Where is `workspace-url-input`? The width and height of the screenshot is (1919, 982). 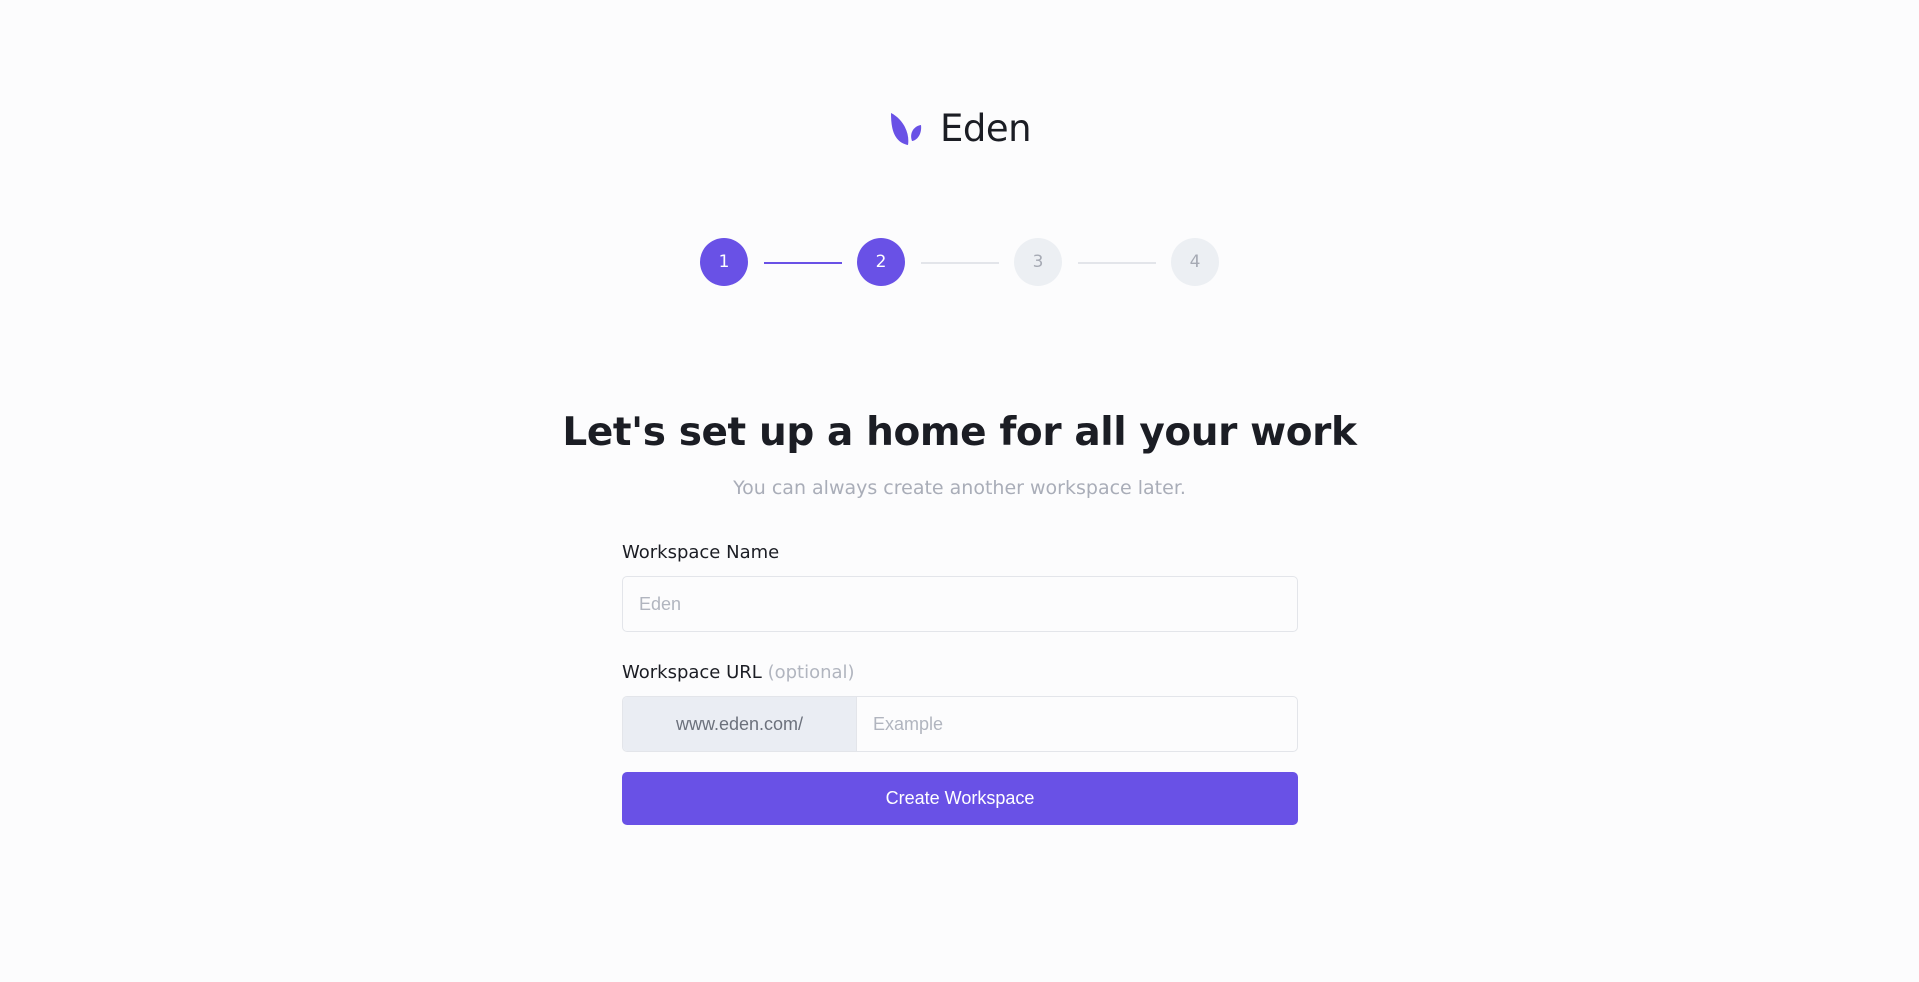
workspace-url-input is located at coordinates (1077, 724).